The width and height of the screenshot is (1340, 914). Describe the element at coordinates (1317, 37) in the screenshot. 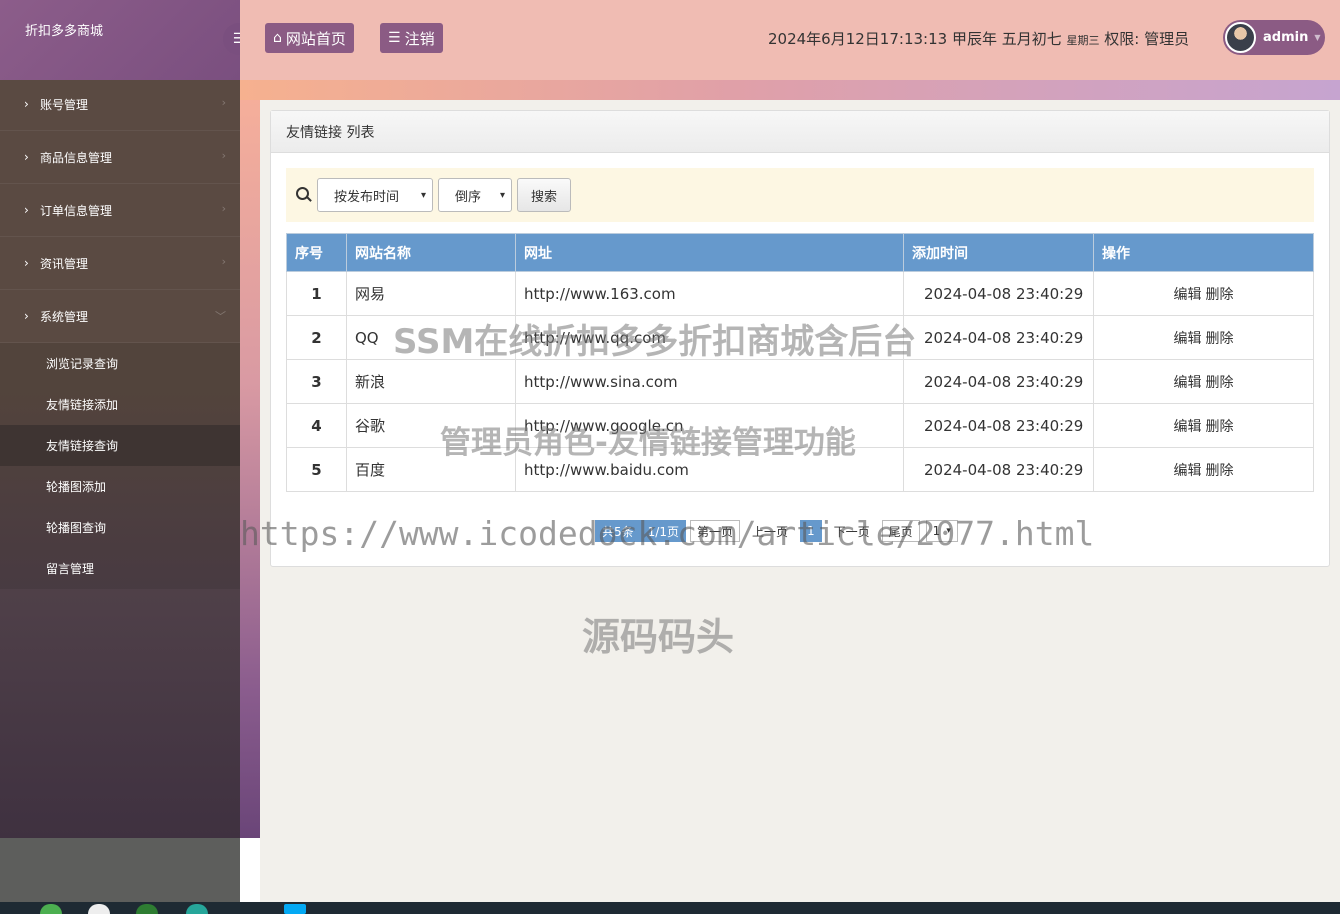

I see `caret-down-icon: ▼` at that location.